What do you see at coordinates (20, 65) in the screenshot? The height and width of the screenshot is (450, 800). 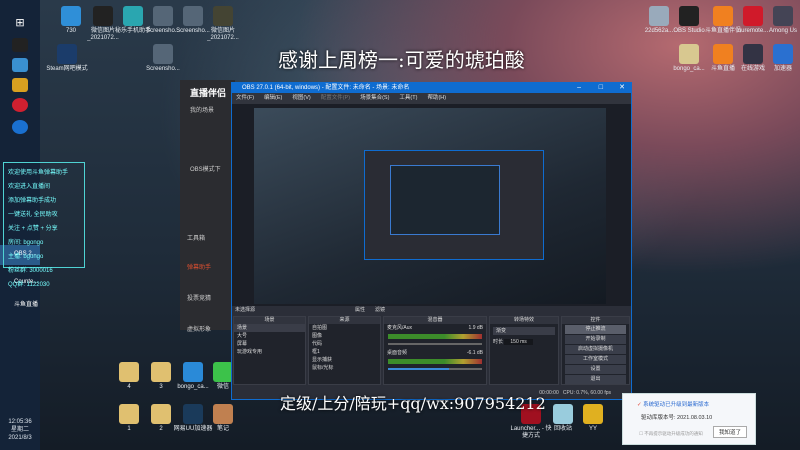 I see `computer-icon` at bounding box center [20, 65].